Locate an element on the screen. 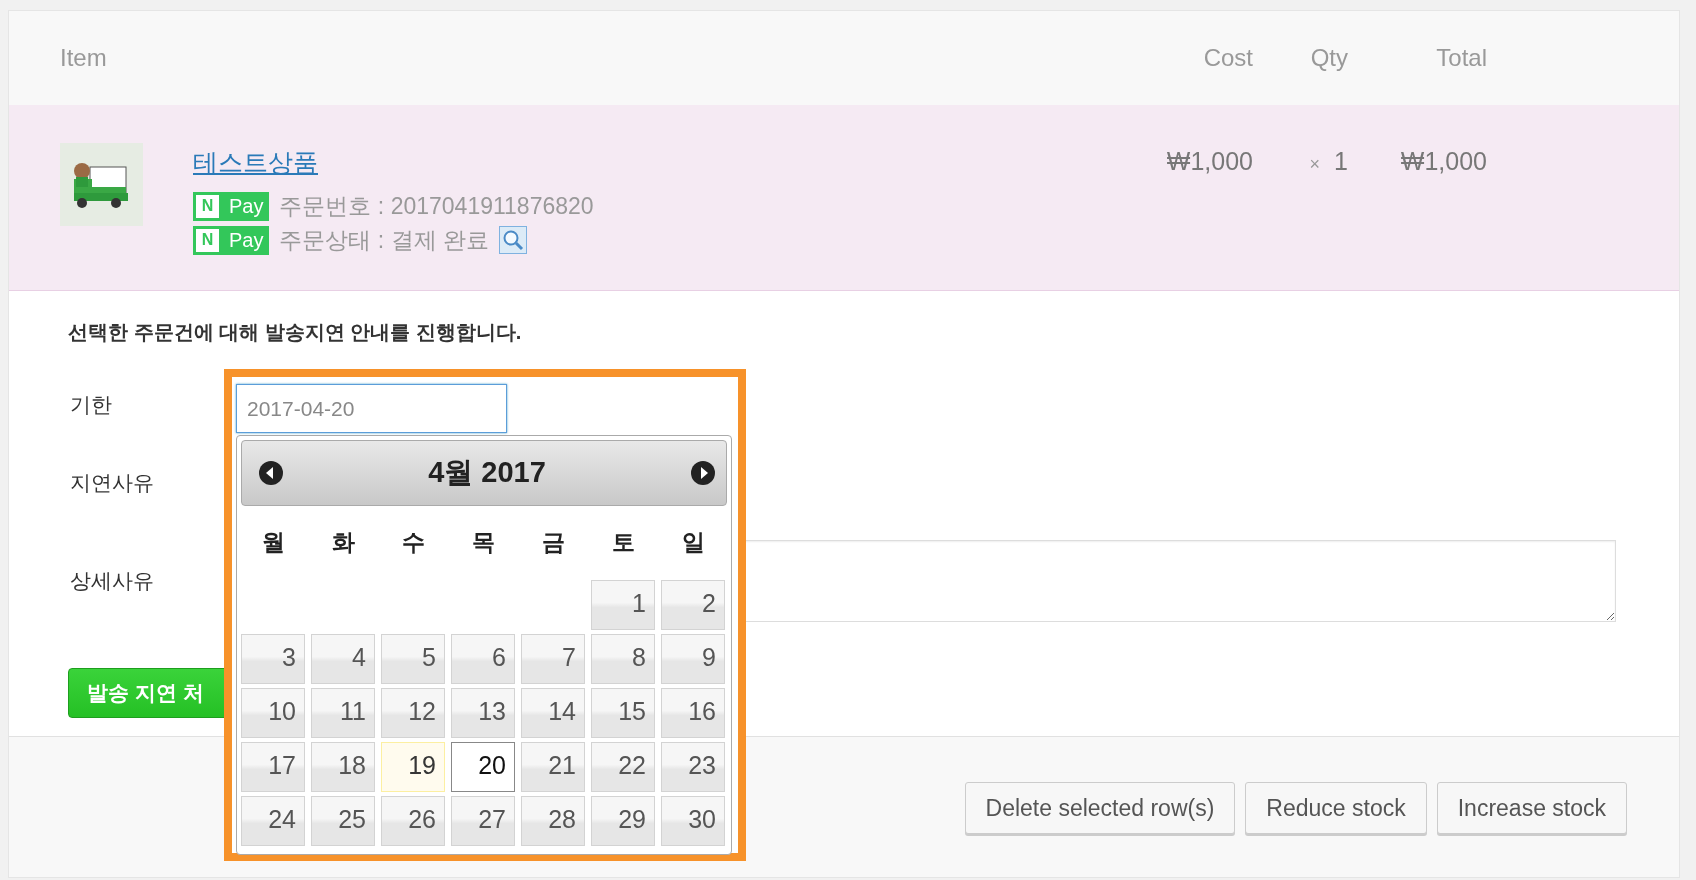 The image size is (1696, 880). calendar-day: 3 is located at coordinates (273, 659).